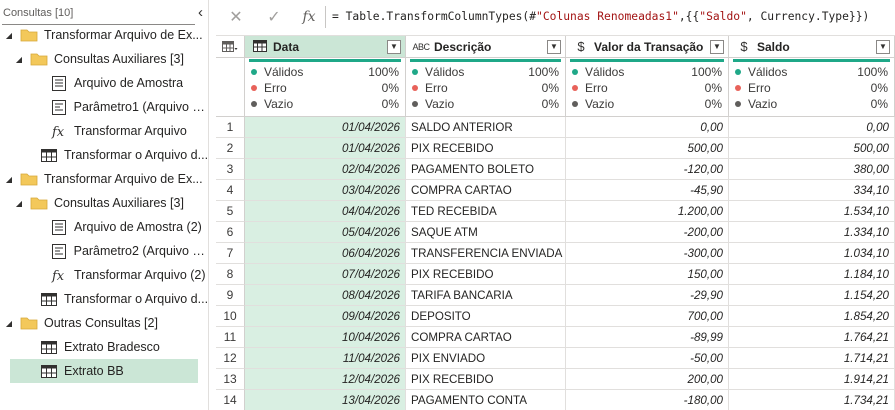 The image size is (895, 410). What do you see at coordinates (230, 337) in the screenshot?
I see `row-number: 11` at bounding box center [230, 337].